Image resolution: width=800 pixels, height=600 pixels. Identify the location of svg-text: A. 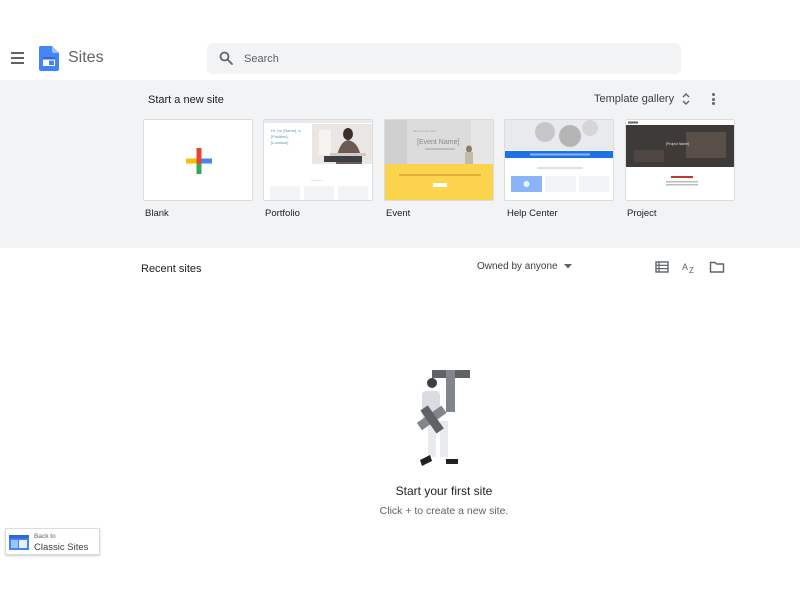
(685, 267).